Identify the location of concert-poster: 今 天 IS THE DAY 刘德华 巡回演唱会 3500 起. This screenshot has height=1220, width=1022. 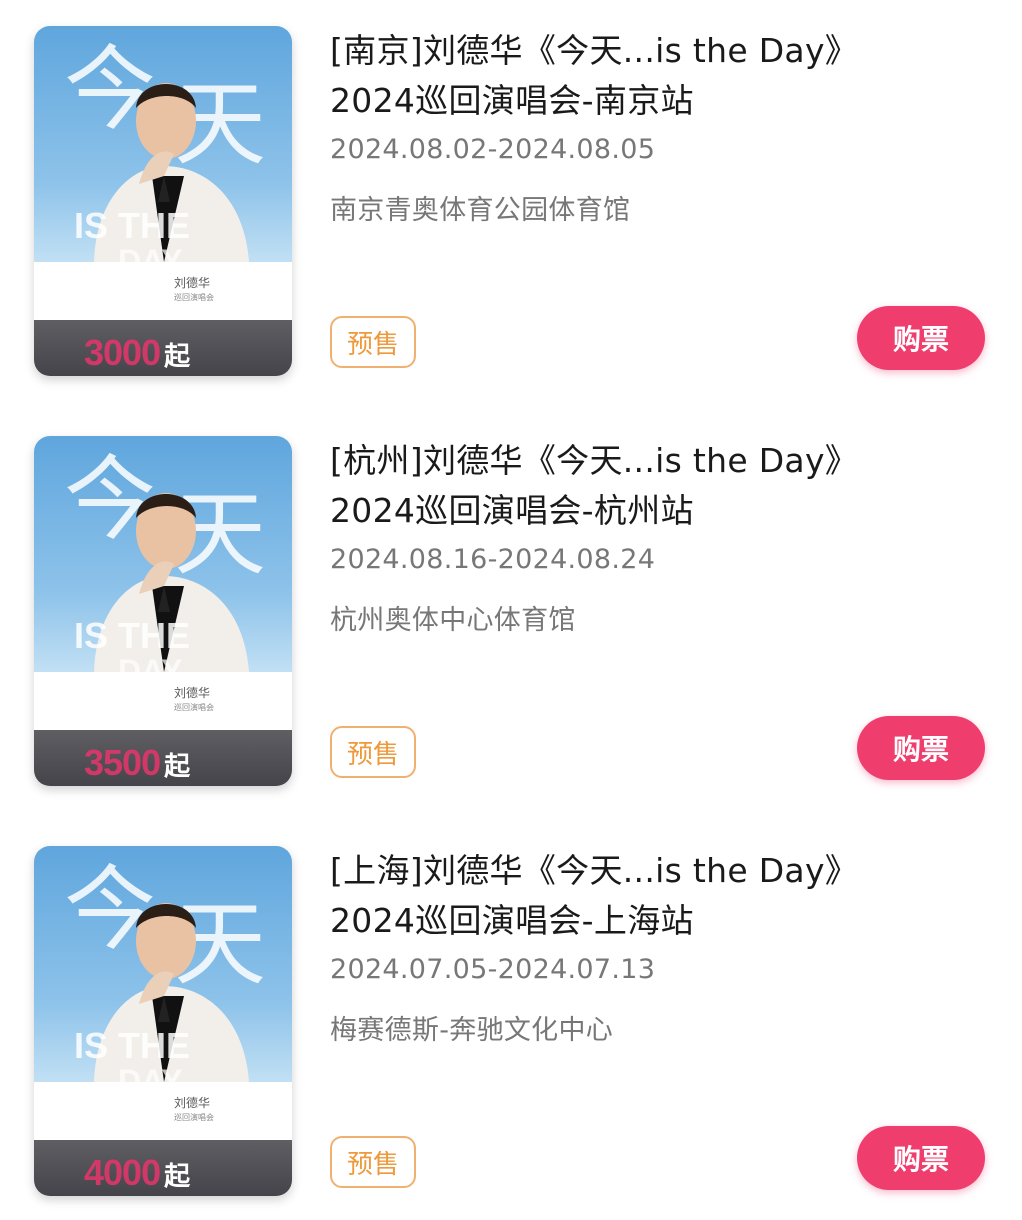
(163, 611).